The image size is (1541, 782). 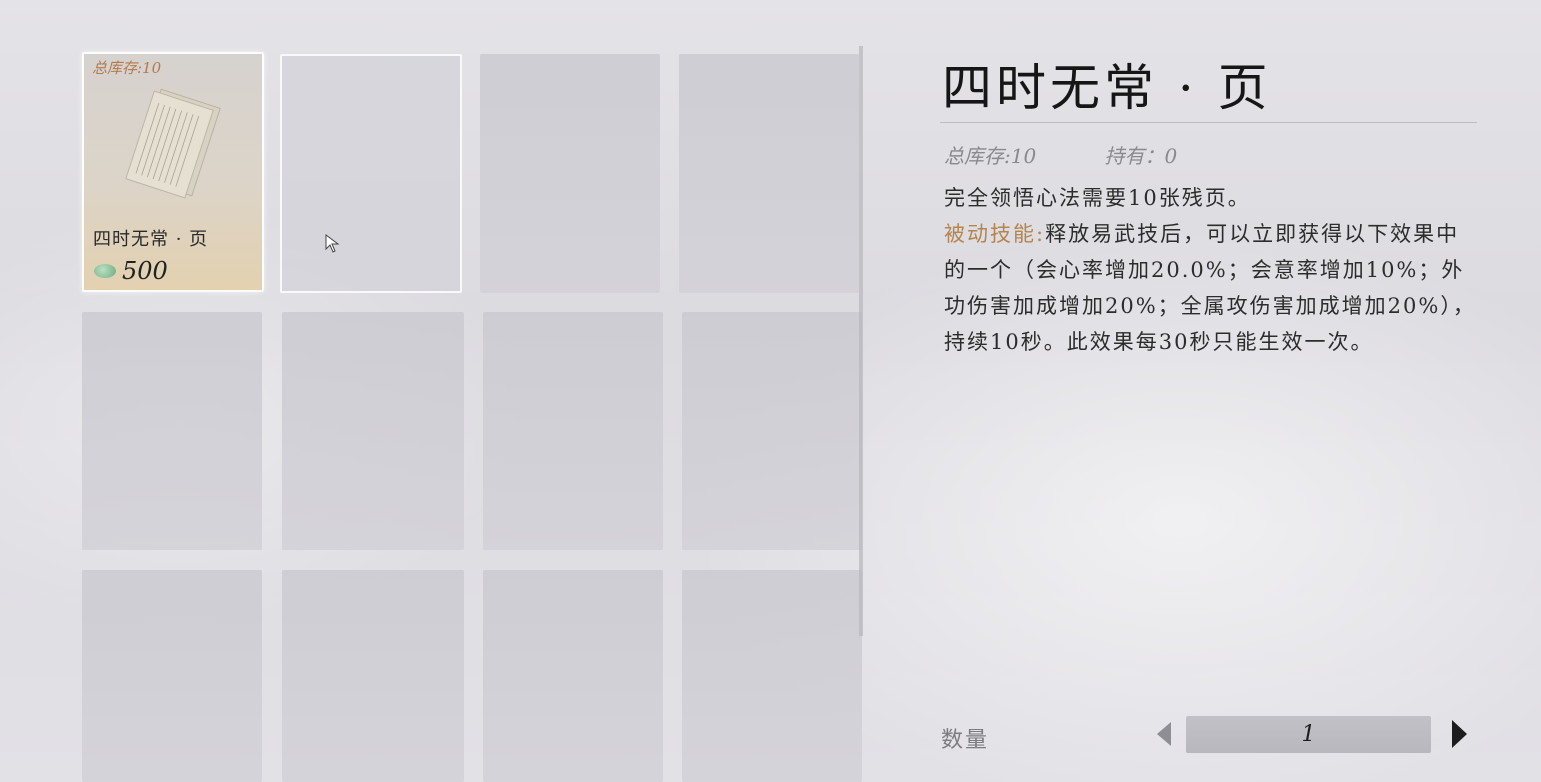 What do you see at coordinates (1091, 154) in the screenshot?
I see `item-meta: 总库存:10 持有：0` at bounding box center [1091, 154].